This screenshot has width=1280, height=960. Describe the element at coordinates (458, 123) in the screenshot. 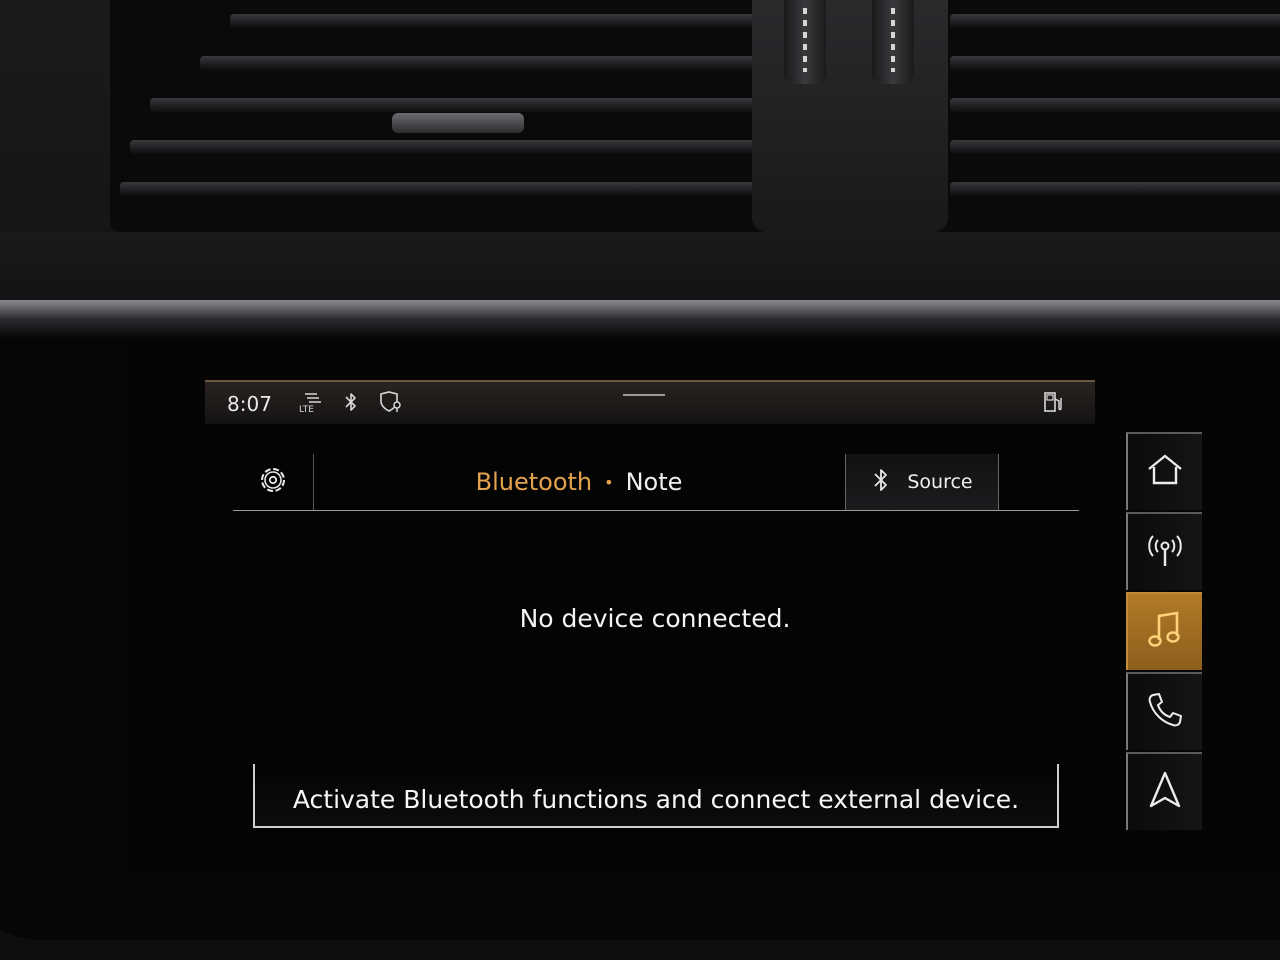

I see `vent-adjust-tab` at that location.